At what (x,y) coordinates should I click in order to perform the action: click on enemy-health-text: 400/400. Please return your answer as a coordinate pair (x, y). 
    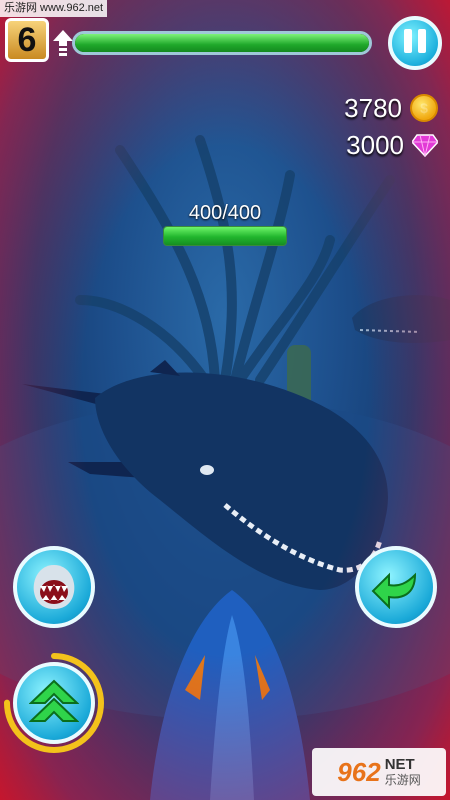
    Looking at the image, I should click on (225, 213).